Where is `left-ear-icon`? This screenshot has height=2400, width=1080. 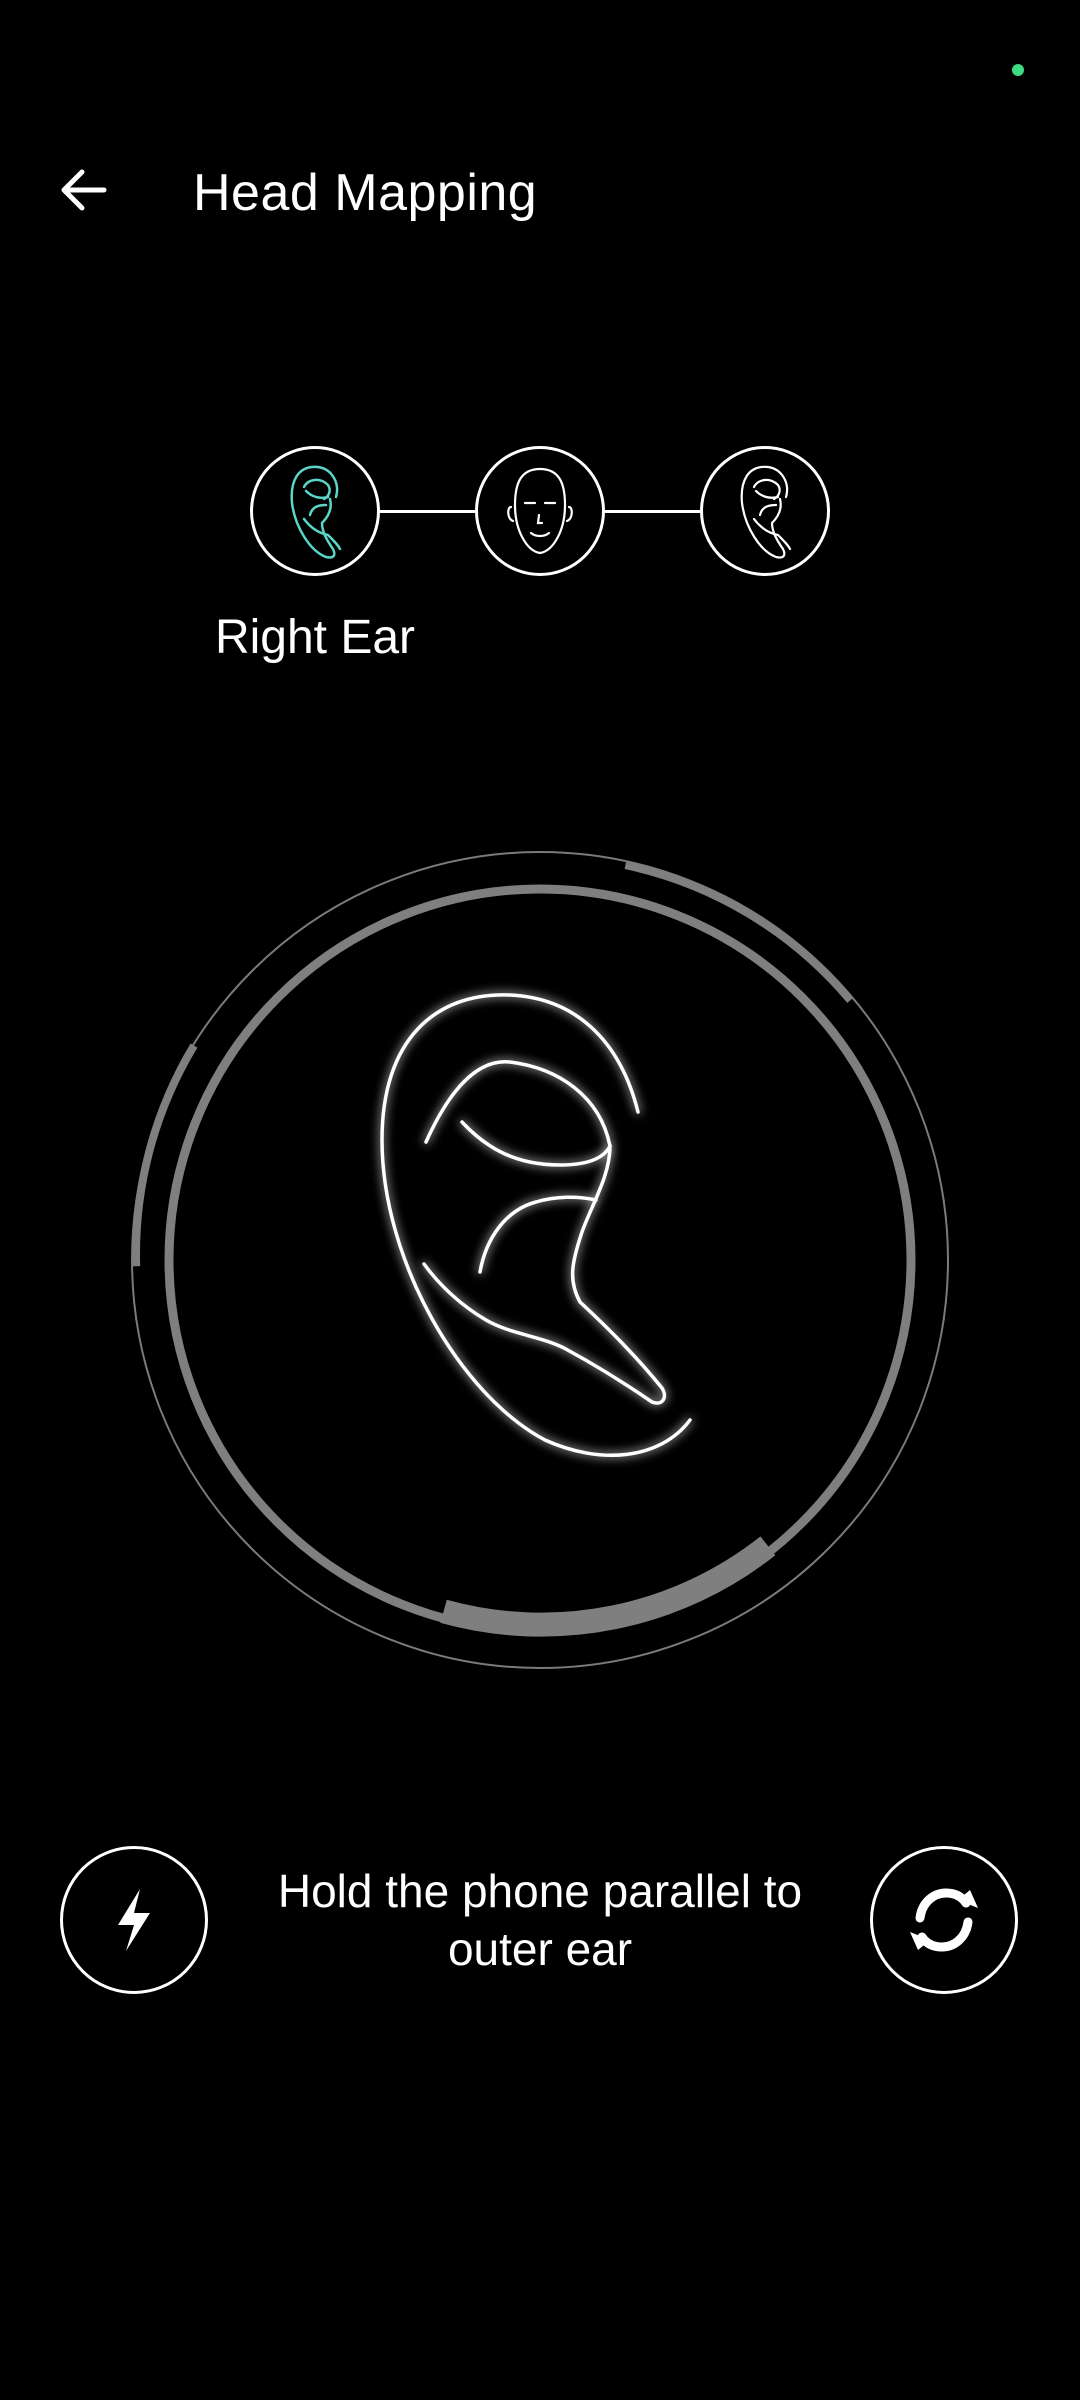
left-ear-icon is located at coordinates (766, 512).